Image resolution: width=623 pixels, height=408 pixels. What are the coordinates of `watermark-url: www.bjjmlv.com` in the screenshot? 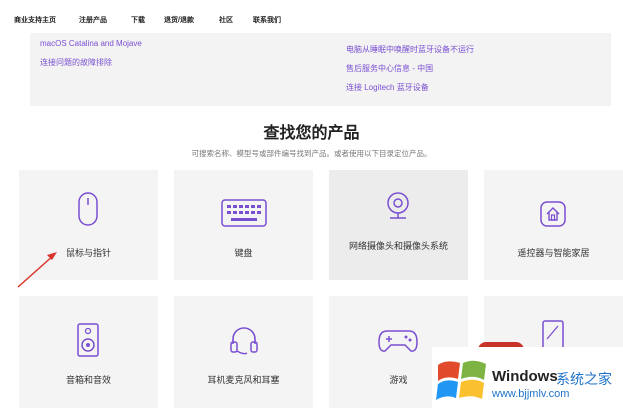 It's located at (531, 394).